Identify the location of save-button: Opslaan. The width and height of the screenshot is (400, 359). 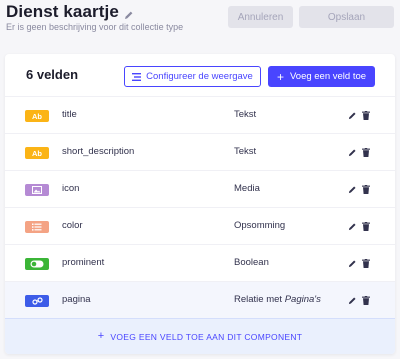
(346, 17).